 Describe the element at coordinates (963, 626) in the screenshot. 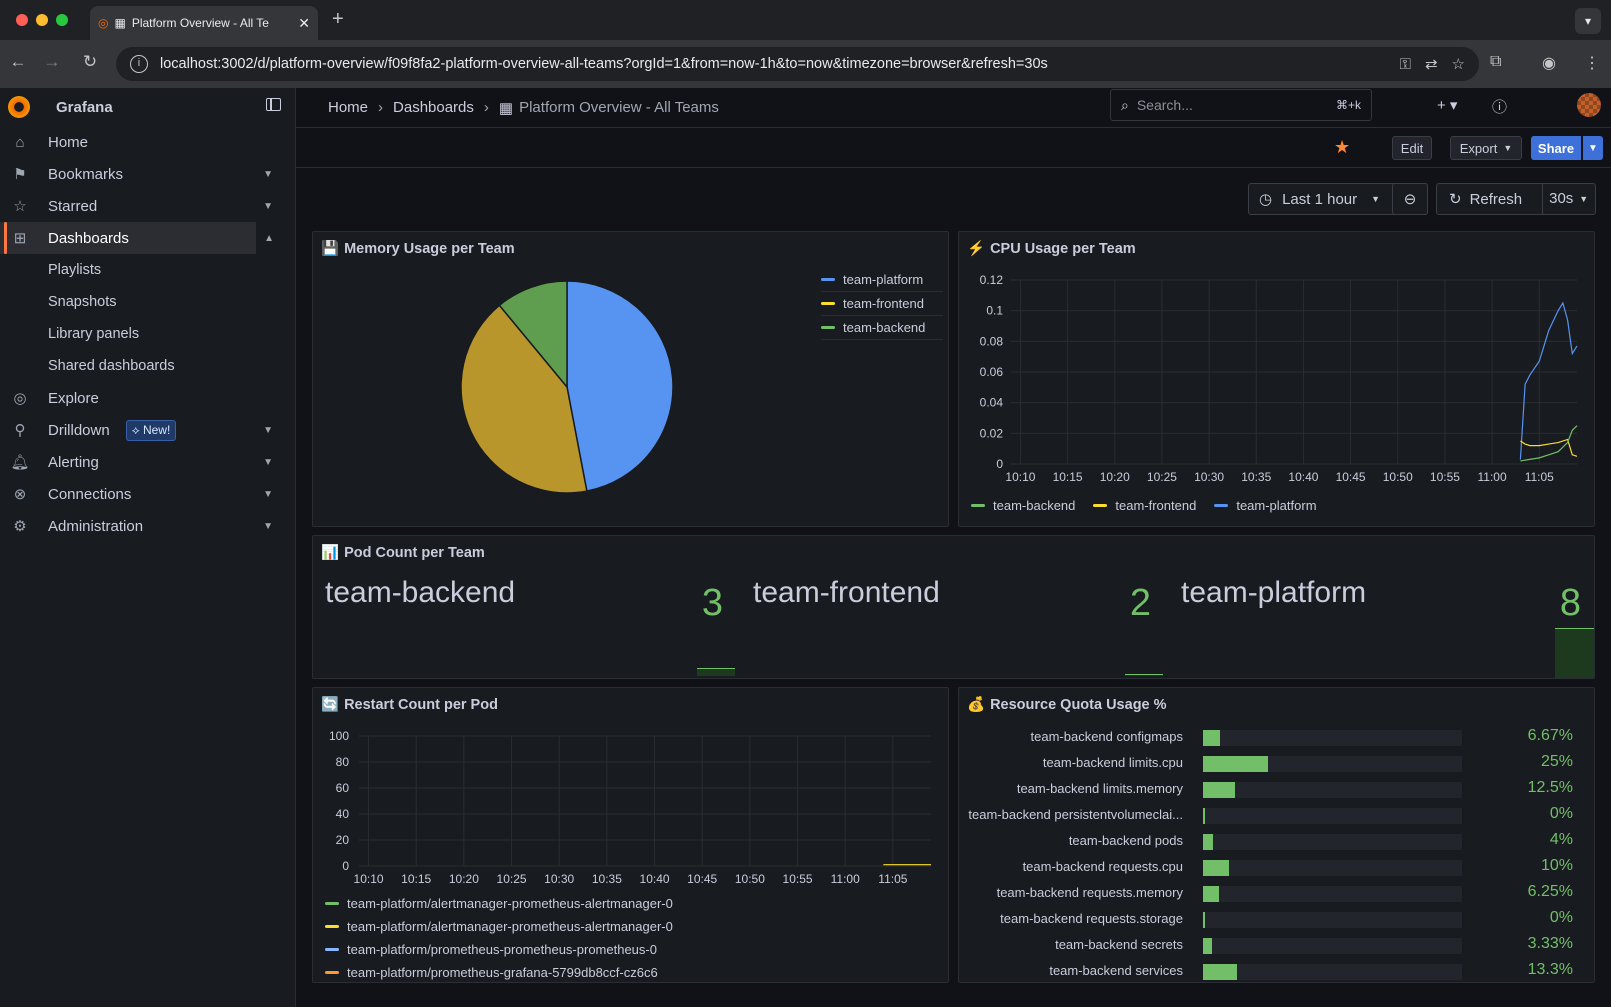

I see `stat-team-frontend: team-frontend 2` at that location.